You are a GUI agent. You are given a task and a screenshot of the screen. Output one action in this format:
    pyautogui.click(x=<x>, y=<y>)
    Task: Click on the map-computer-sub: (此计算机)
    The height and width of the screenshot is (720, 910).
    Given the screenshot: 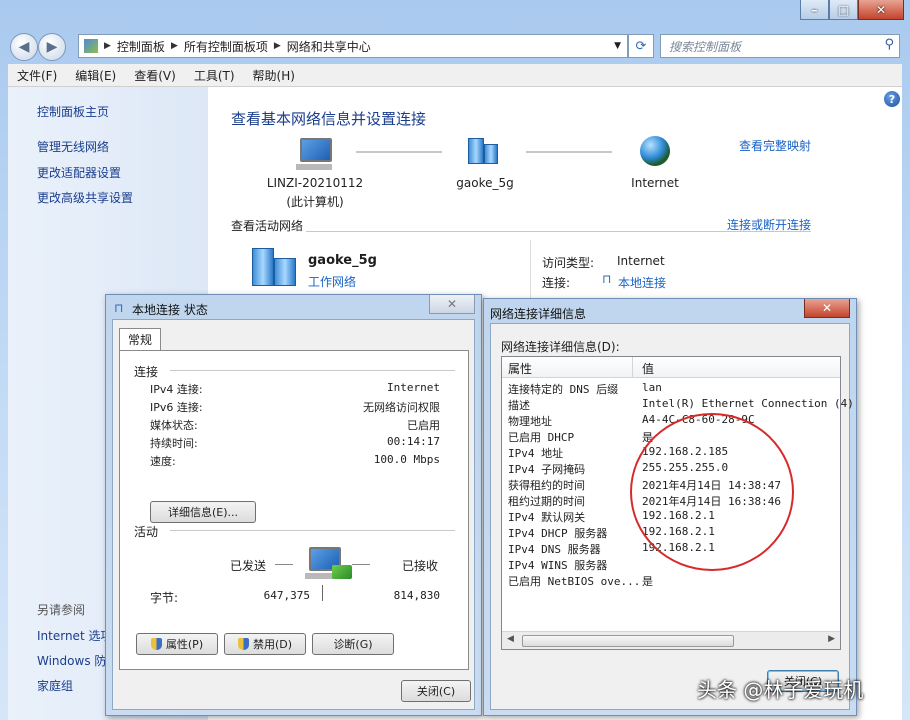 What is the action you would take?
    pyautogui.click(x=315, y=202)
    